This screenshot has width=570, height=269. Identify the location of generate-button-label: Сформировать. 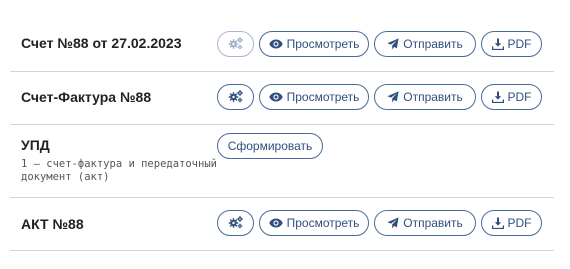
(270, 146).